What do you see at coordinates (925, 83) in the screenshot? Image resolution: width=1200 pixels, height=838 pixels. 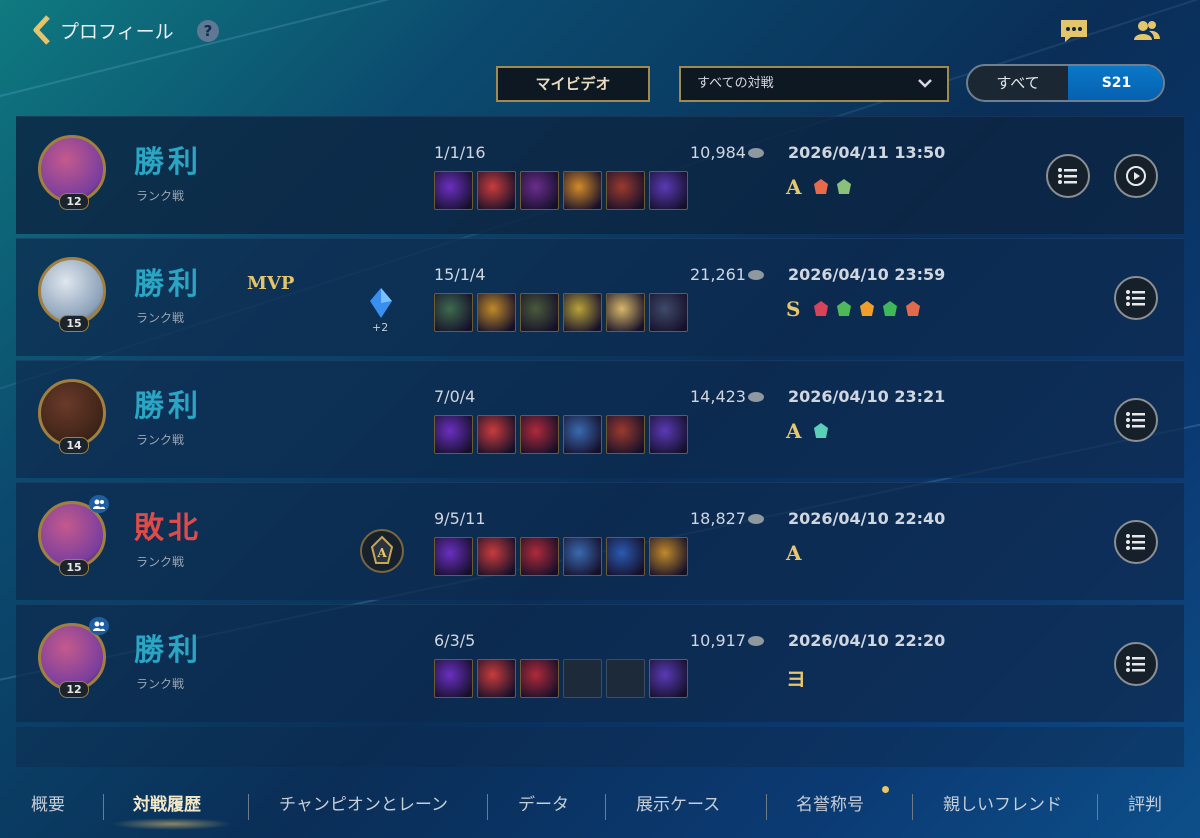 I see `chevron-down-icon` at bounding box center [925, 83].